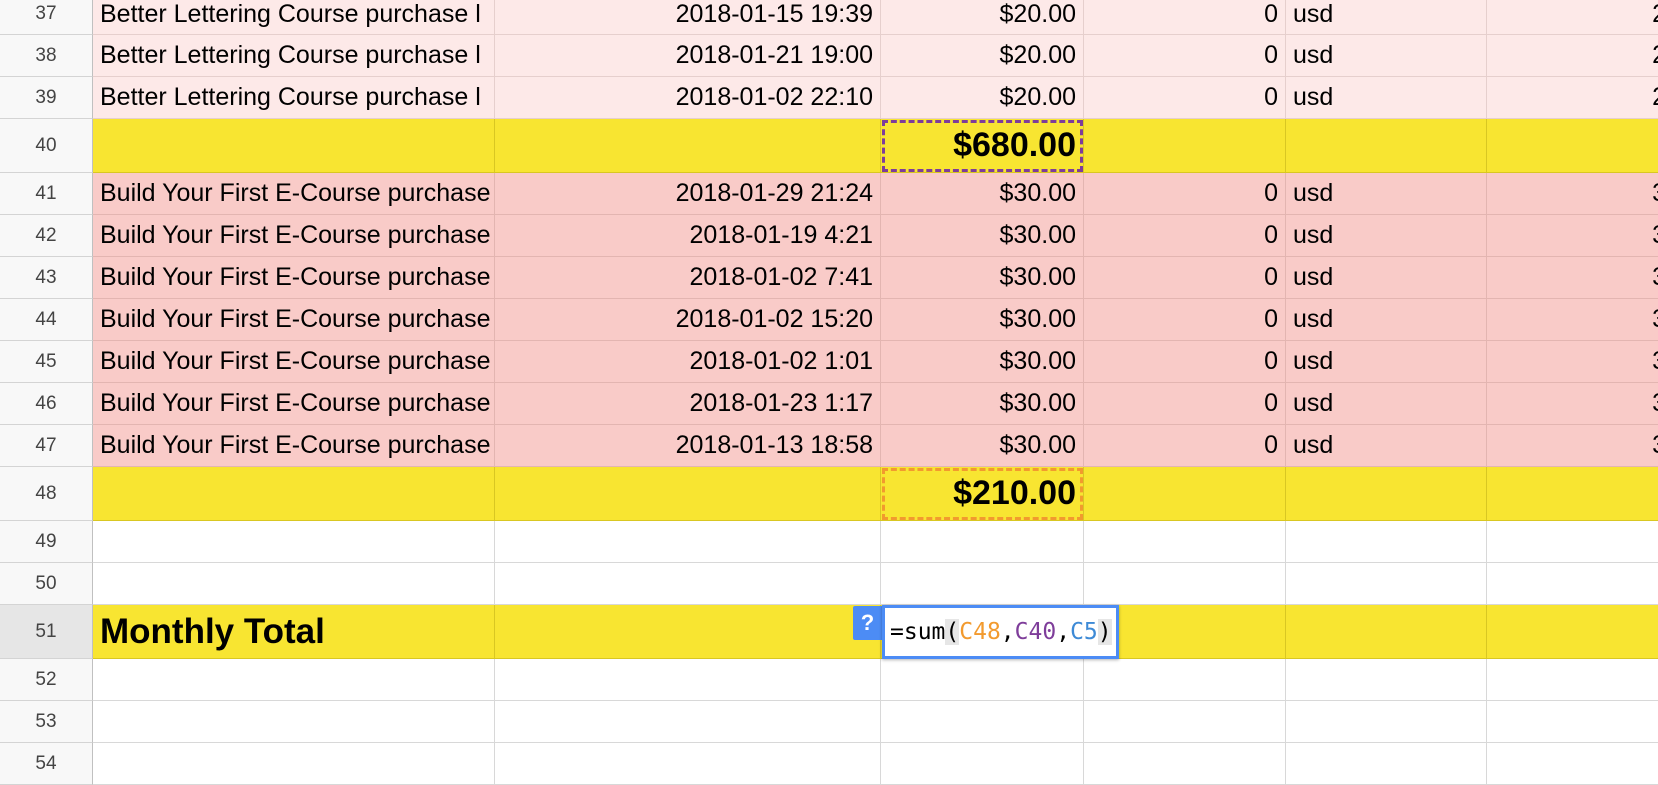  Describe the element at coordinates (688, 362) in the screenshot. I see `cell-date: 2018-01-02 1:01` at that location.